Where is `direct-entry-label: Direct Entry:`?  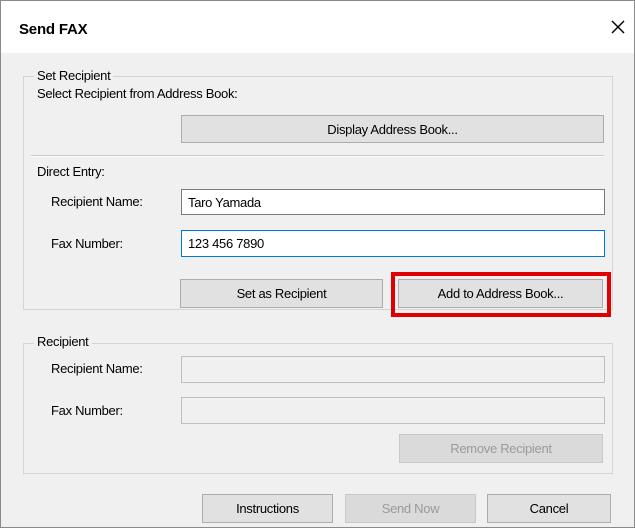
direct-entry-label: Direct Entry: is located at coordinates (71, 171).